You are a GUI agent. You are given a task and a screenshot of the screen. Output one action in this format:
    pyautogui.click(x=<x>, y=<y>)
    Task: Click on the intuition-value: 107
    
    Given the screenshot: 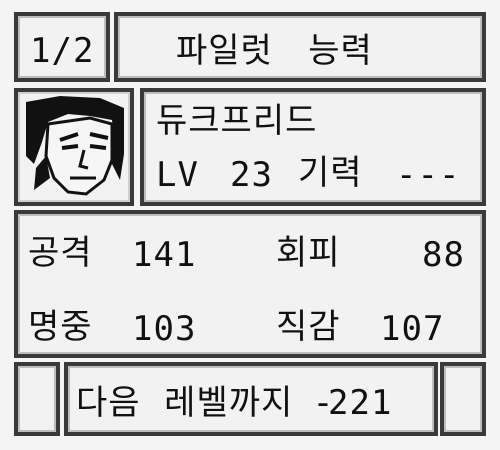 What is the action you would take?
    pyautogui.click(x=412, y=329)
    